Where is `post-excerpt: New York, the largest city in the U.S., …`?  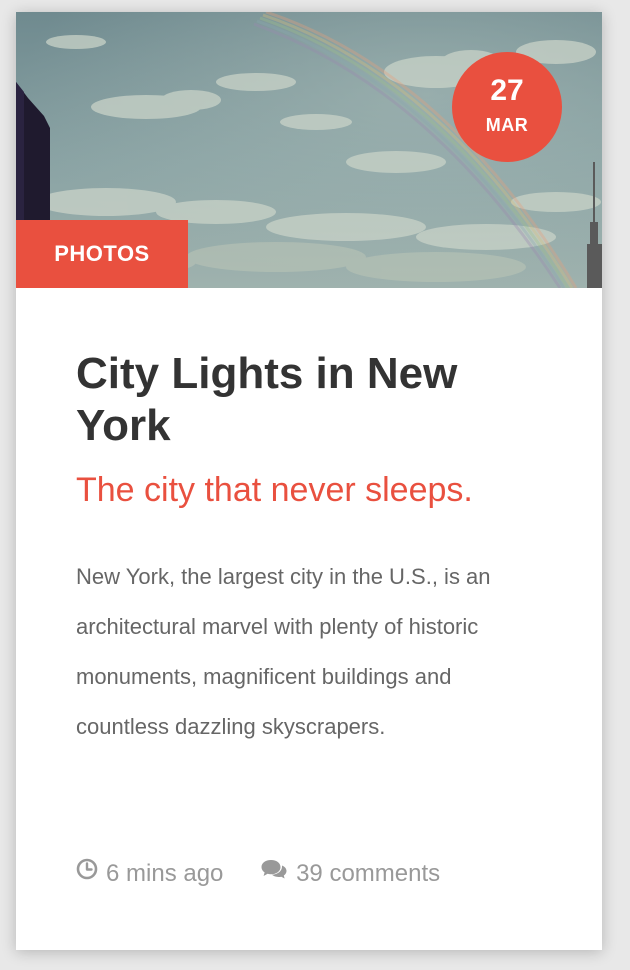
post-excerpt: New York, the largest city in the U.S., … is located at coordinates (283, 651).